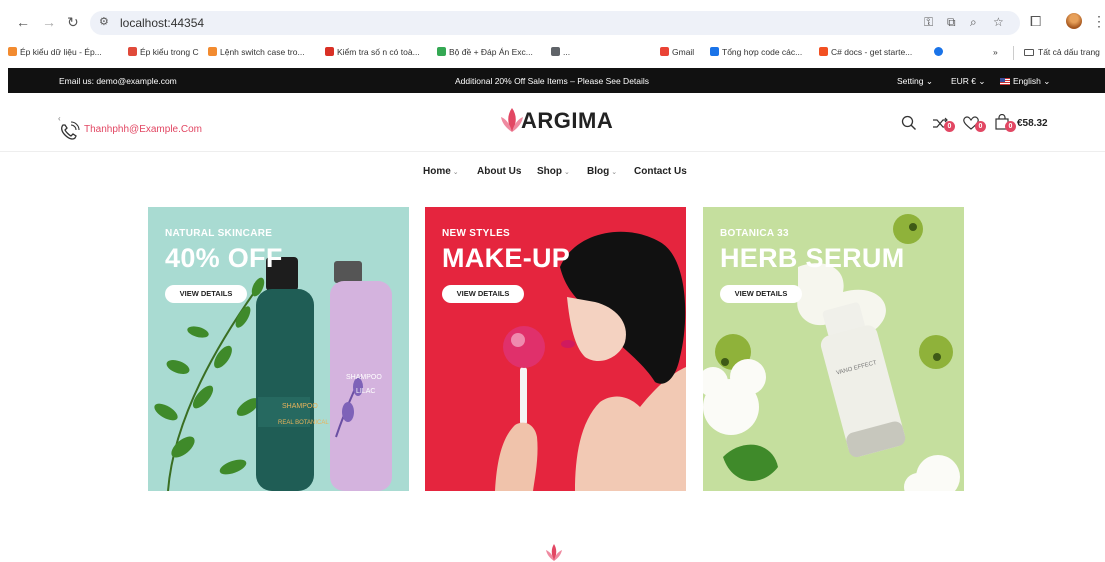 Image resolution: width=1105 pixels, height=562 pixels. What do you see at coordinates (1098, 21) in the screenshot?
I see `menu-kebab-icon: ⋮` at bounding box center [1098, 21].